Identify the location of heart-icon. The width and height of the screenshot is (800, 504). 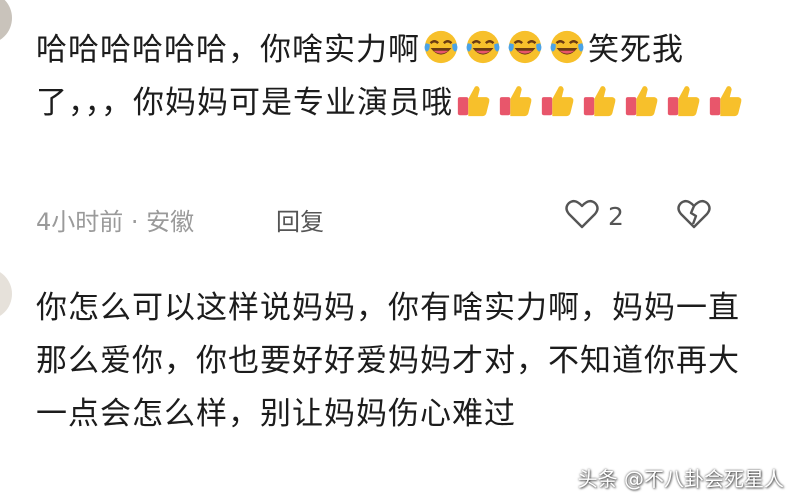
(582, 216).